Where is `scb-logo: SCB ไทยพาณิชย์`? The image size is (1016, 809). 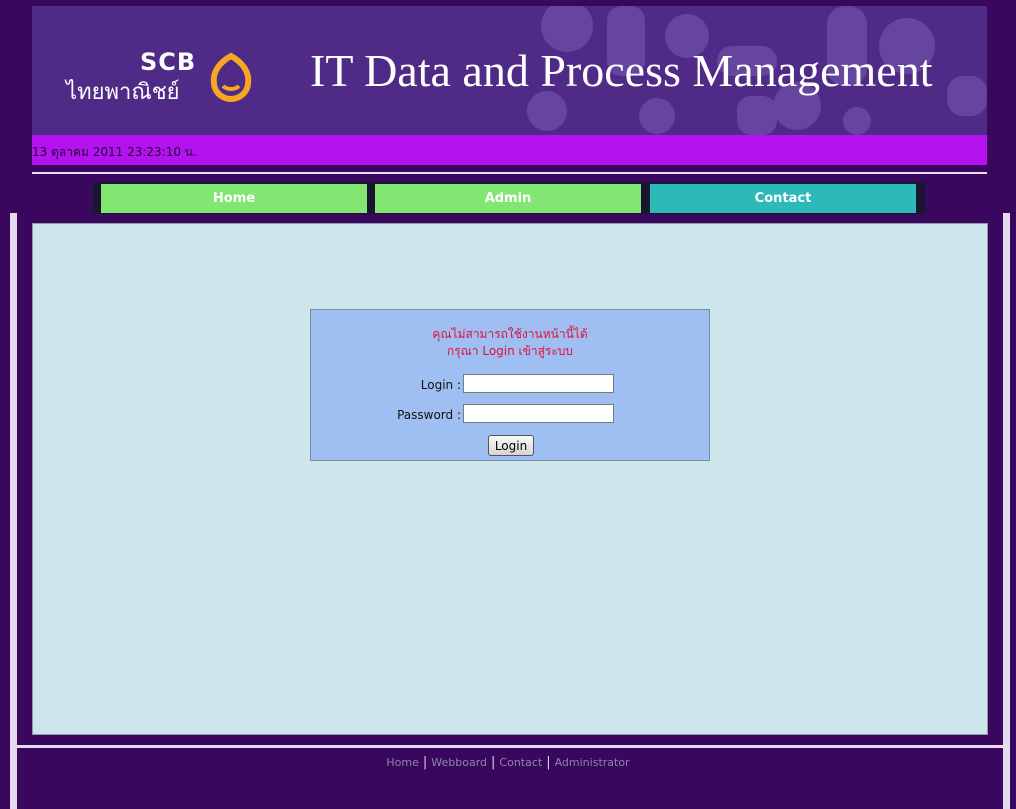 scb-logo: SCB ไทยพาณิชย์ is located at coordinates (161, 76).